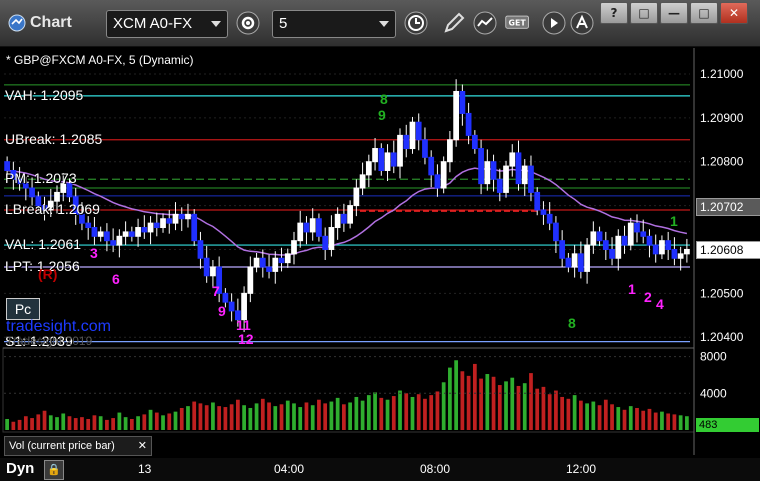  What do you see at coordinates (632, 289) in the screenshot?
I see `indicator-number: 1` at bounding box center [632, 289].